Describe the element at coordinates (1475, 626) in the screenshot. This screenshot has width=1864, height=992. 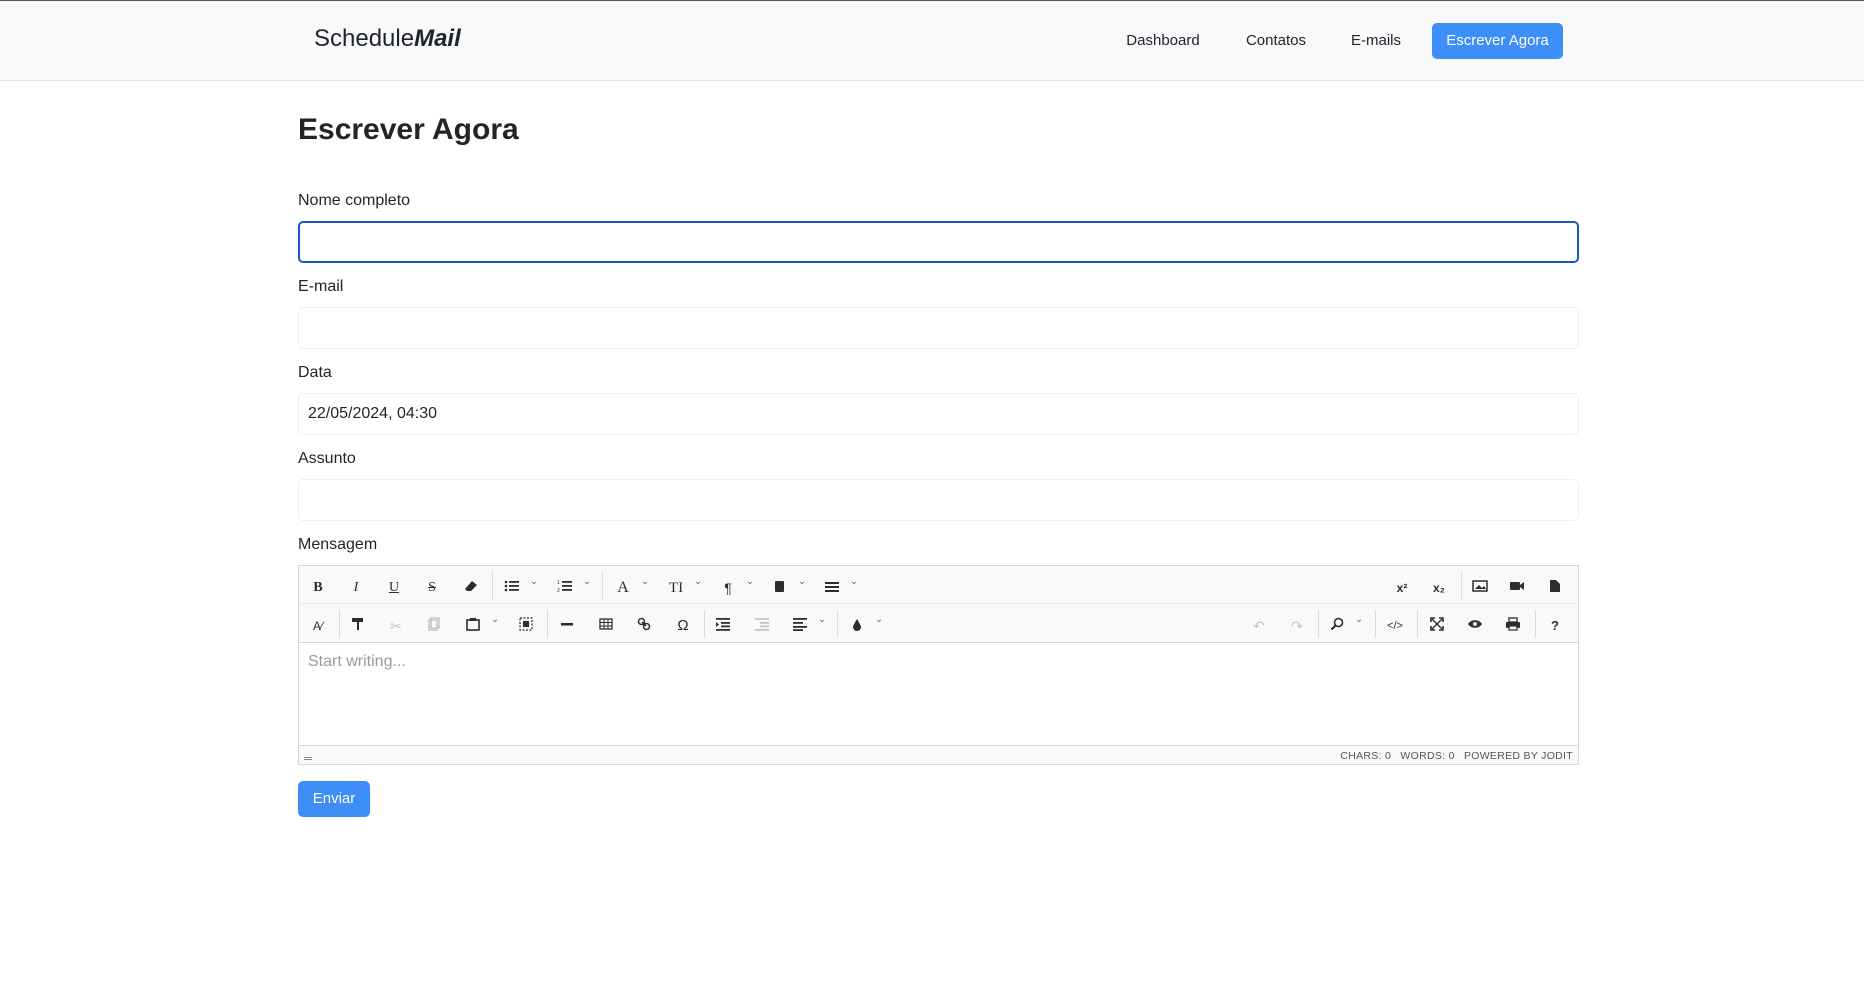
I see `preview-icon` at that location.